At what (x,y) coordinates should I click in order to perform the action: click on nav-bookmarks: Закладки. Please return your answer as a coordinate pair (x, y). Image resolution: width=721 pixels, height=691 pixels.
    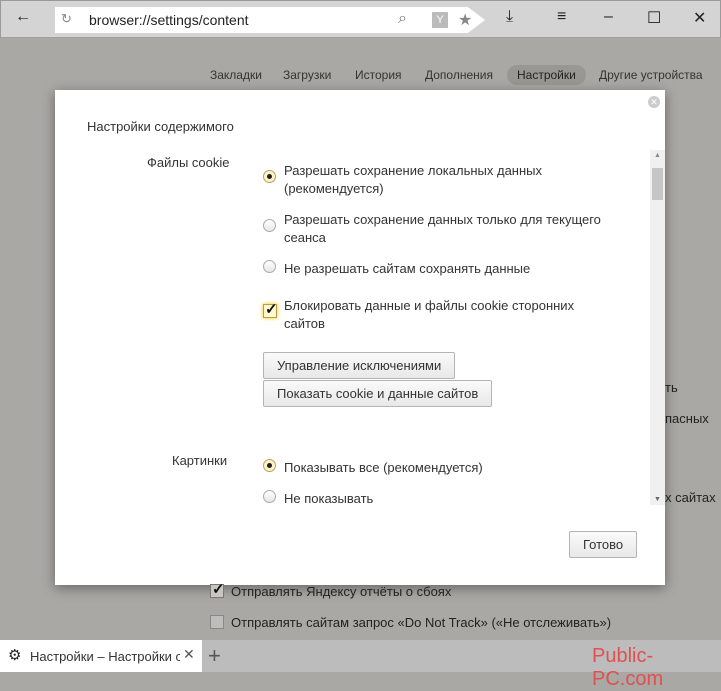
    Looking at the image, I should click on (236, 75).